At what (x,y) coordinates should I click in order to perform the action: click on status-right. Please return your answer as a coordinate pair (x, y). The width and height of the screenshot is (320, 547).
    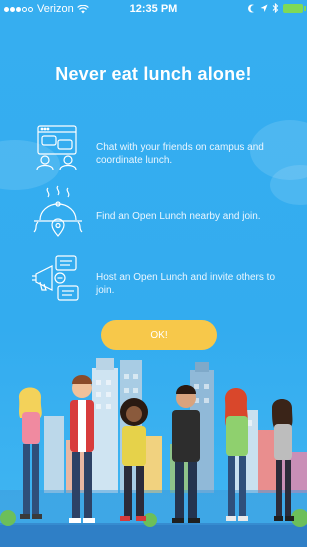
    Looking at the image, I should click on (277, 8).